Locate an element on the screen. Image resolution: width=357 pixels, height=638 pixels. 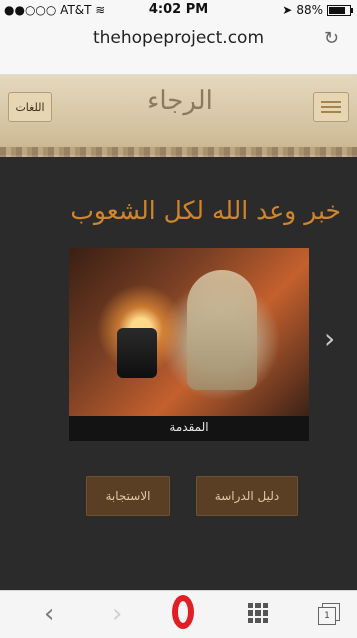
status-bar: ●●○○○ AT&T ≋ 4:02 PM ➤ 88% is located at coordinates (178, 9).